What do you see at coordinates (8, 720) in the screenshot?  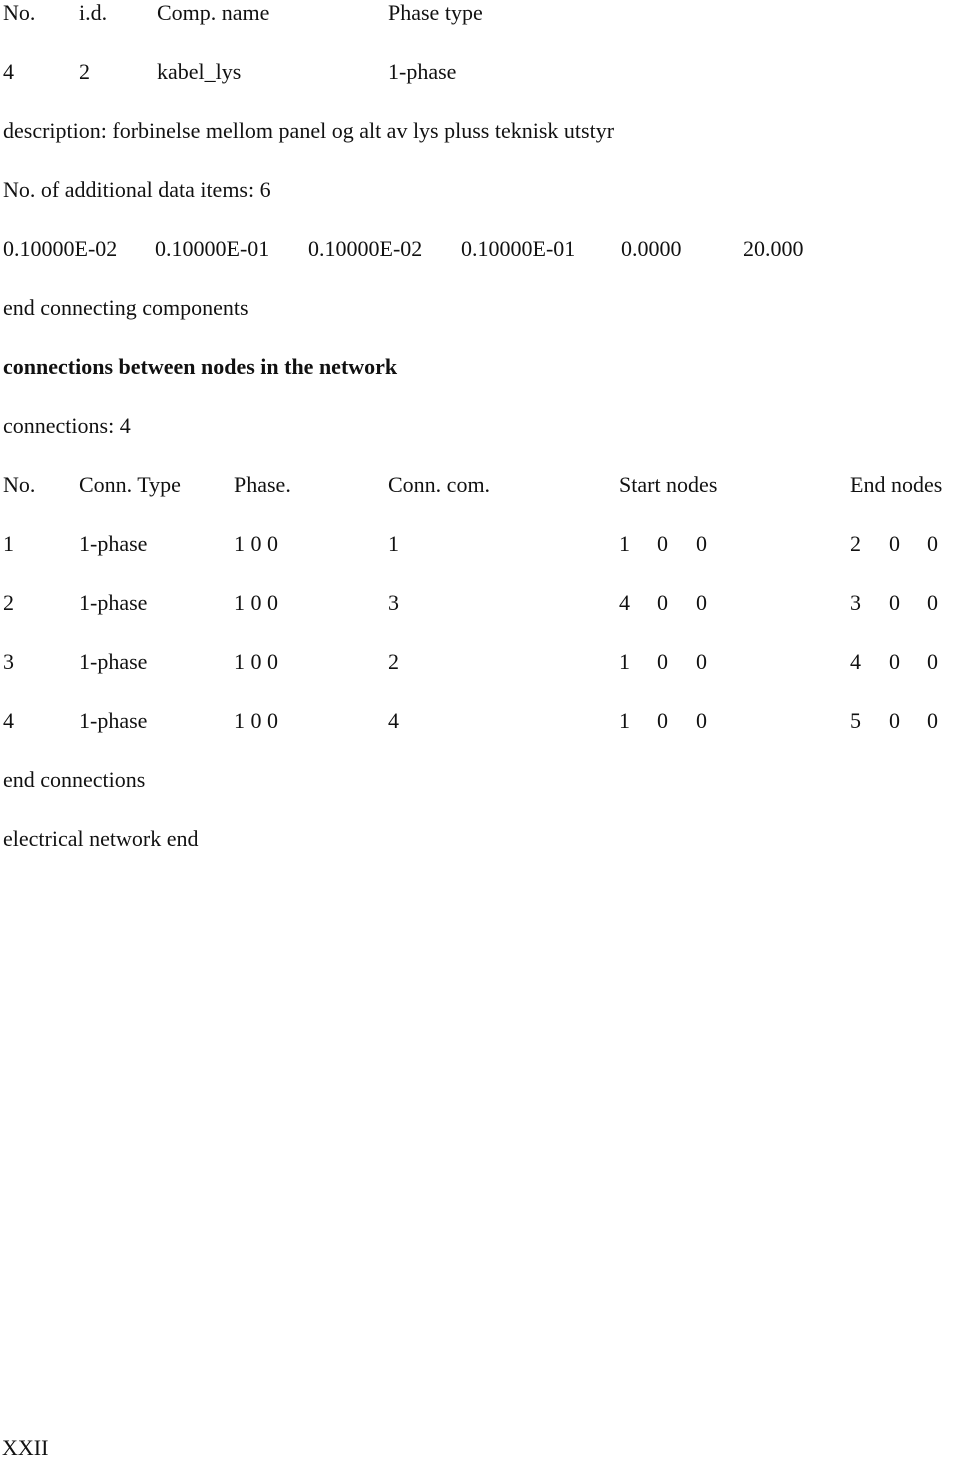 I see `row-no: 4` at bounding box center [8, 720].